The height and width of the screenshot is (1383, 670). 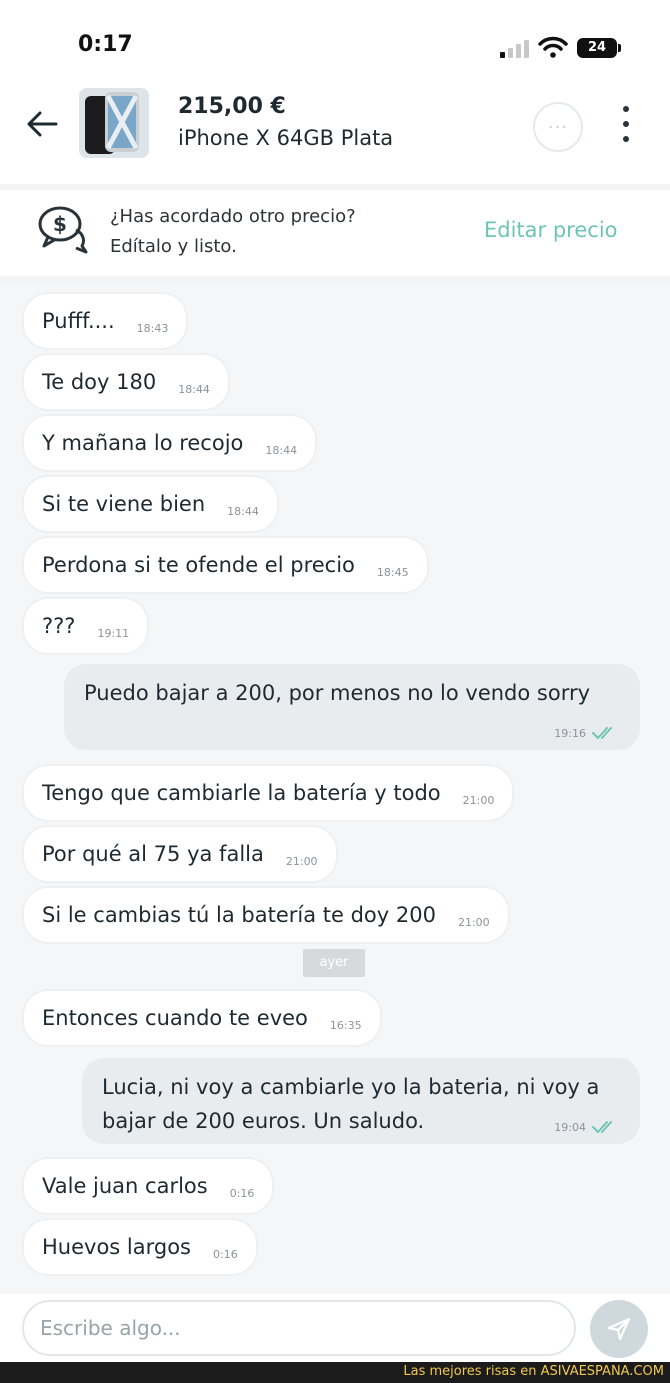 I want to click on message-text: Si te viene bien, so click(x=124, y=504).